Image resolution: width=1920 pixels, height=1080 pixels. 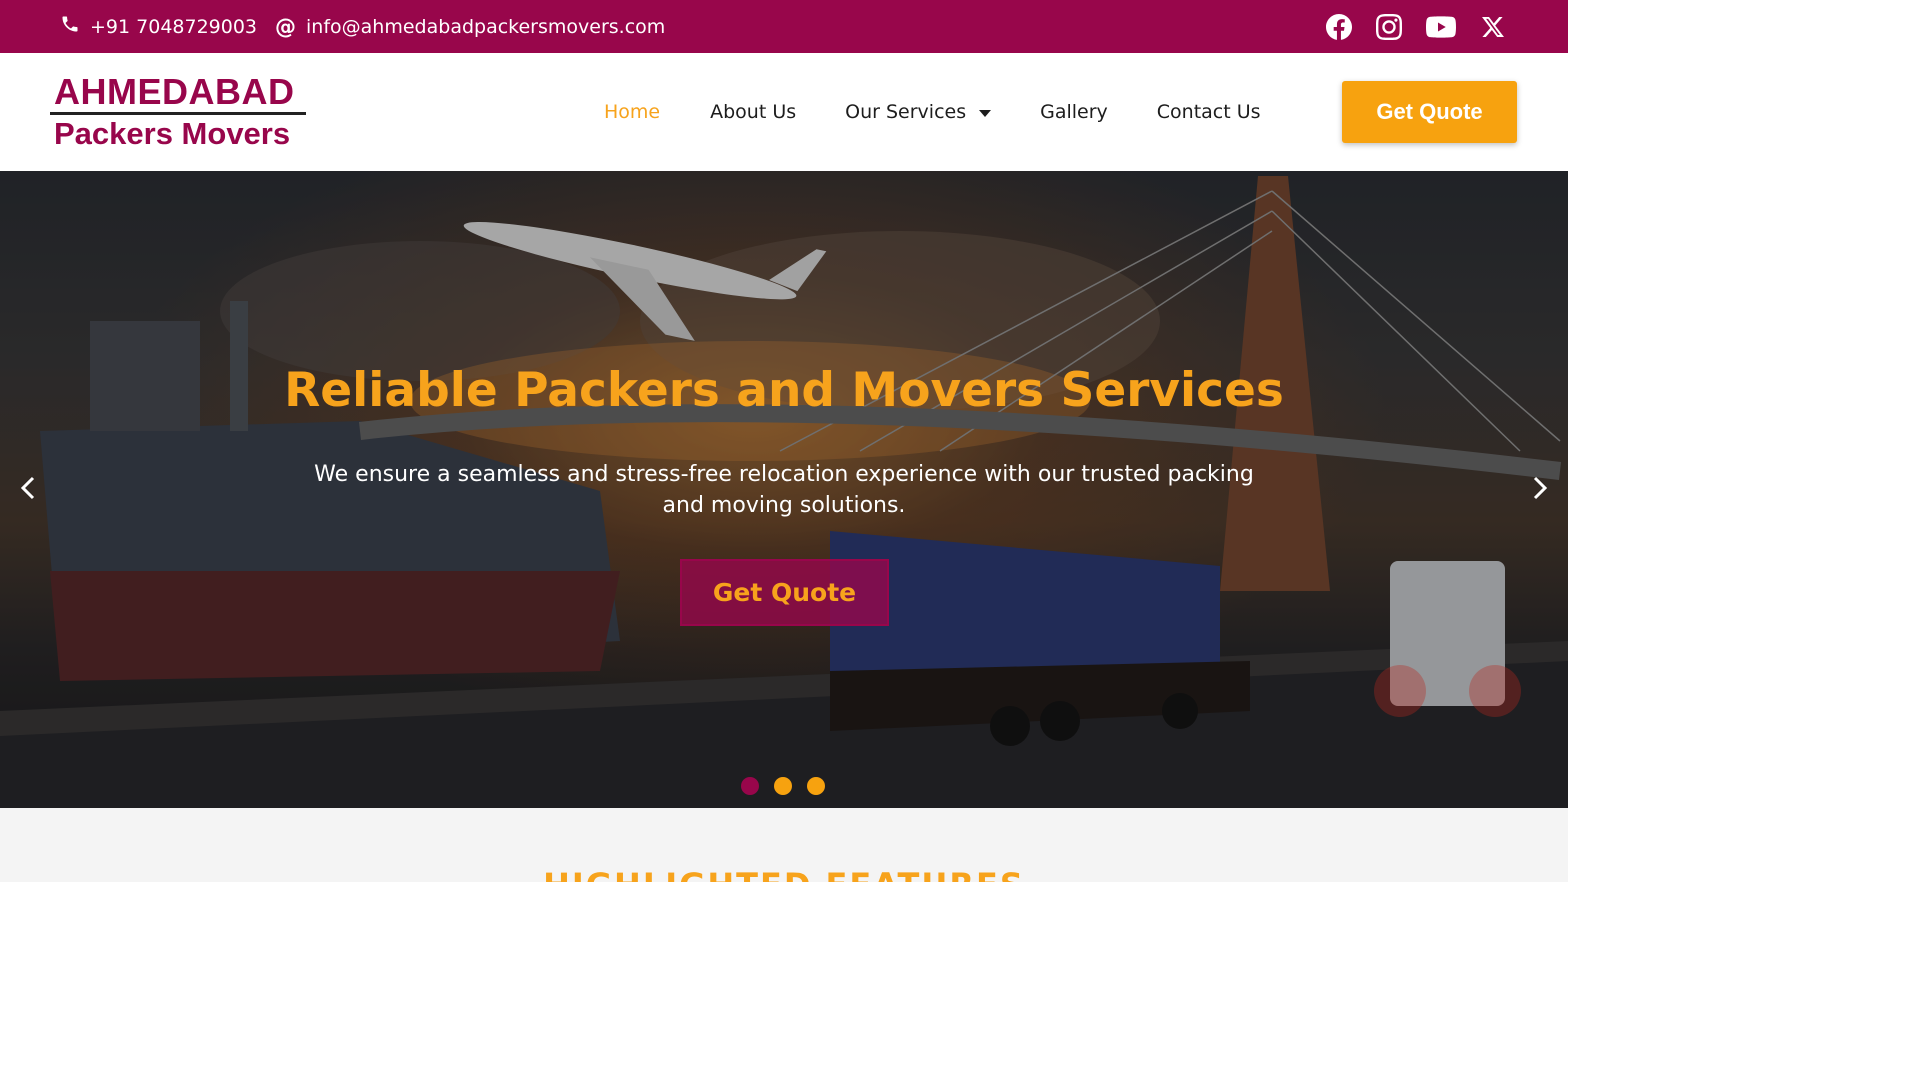 I want to click on youtube-icon, so click(x=1441, y=27).